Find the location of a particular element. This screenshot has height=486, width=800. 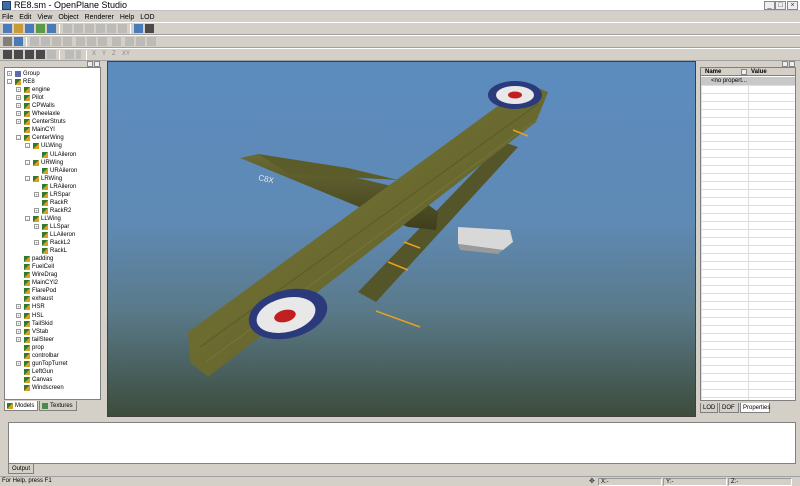

window-title: RE8.sm - OpenPlane Studio is located at coordinates (71, 5).